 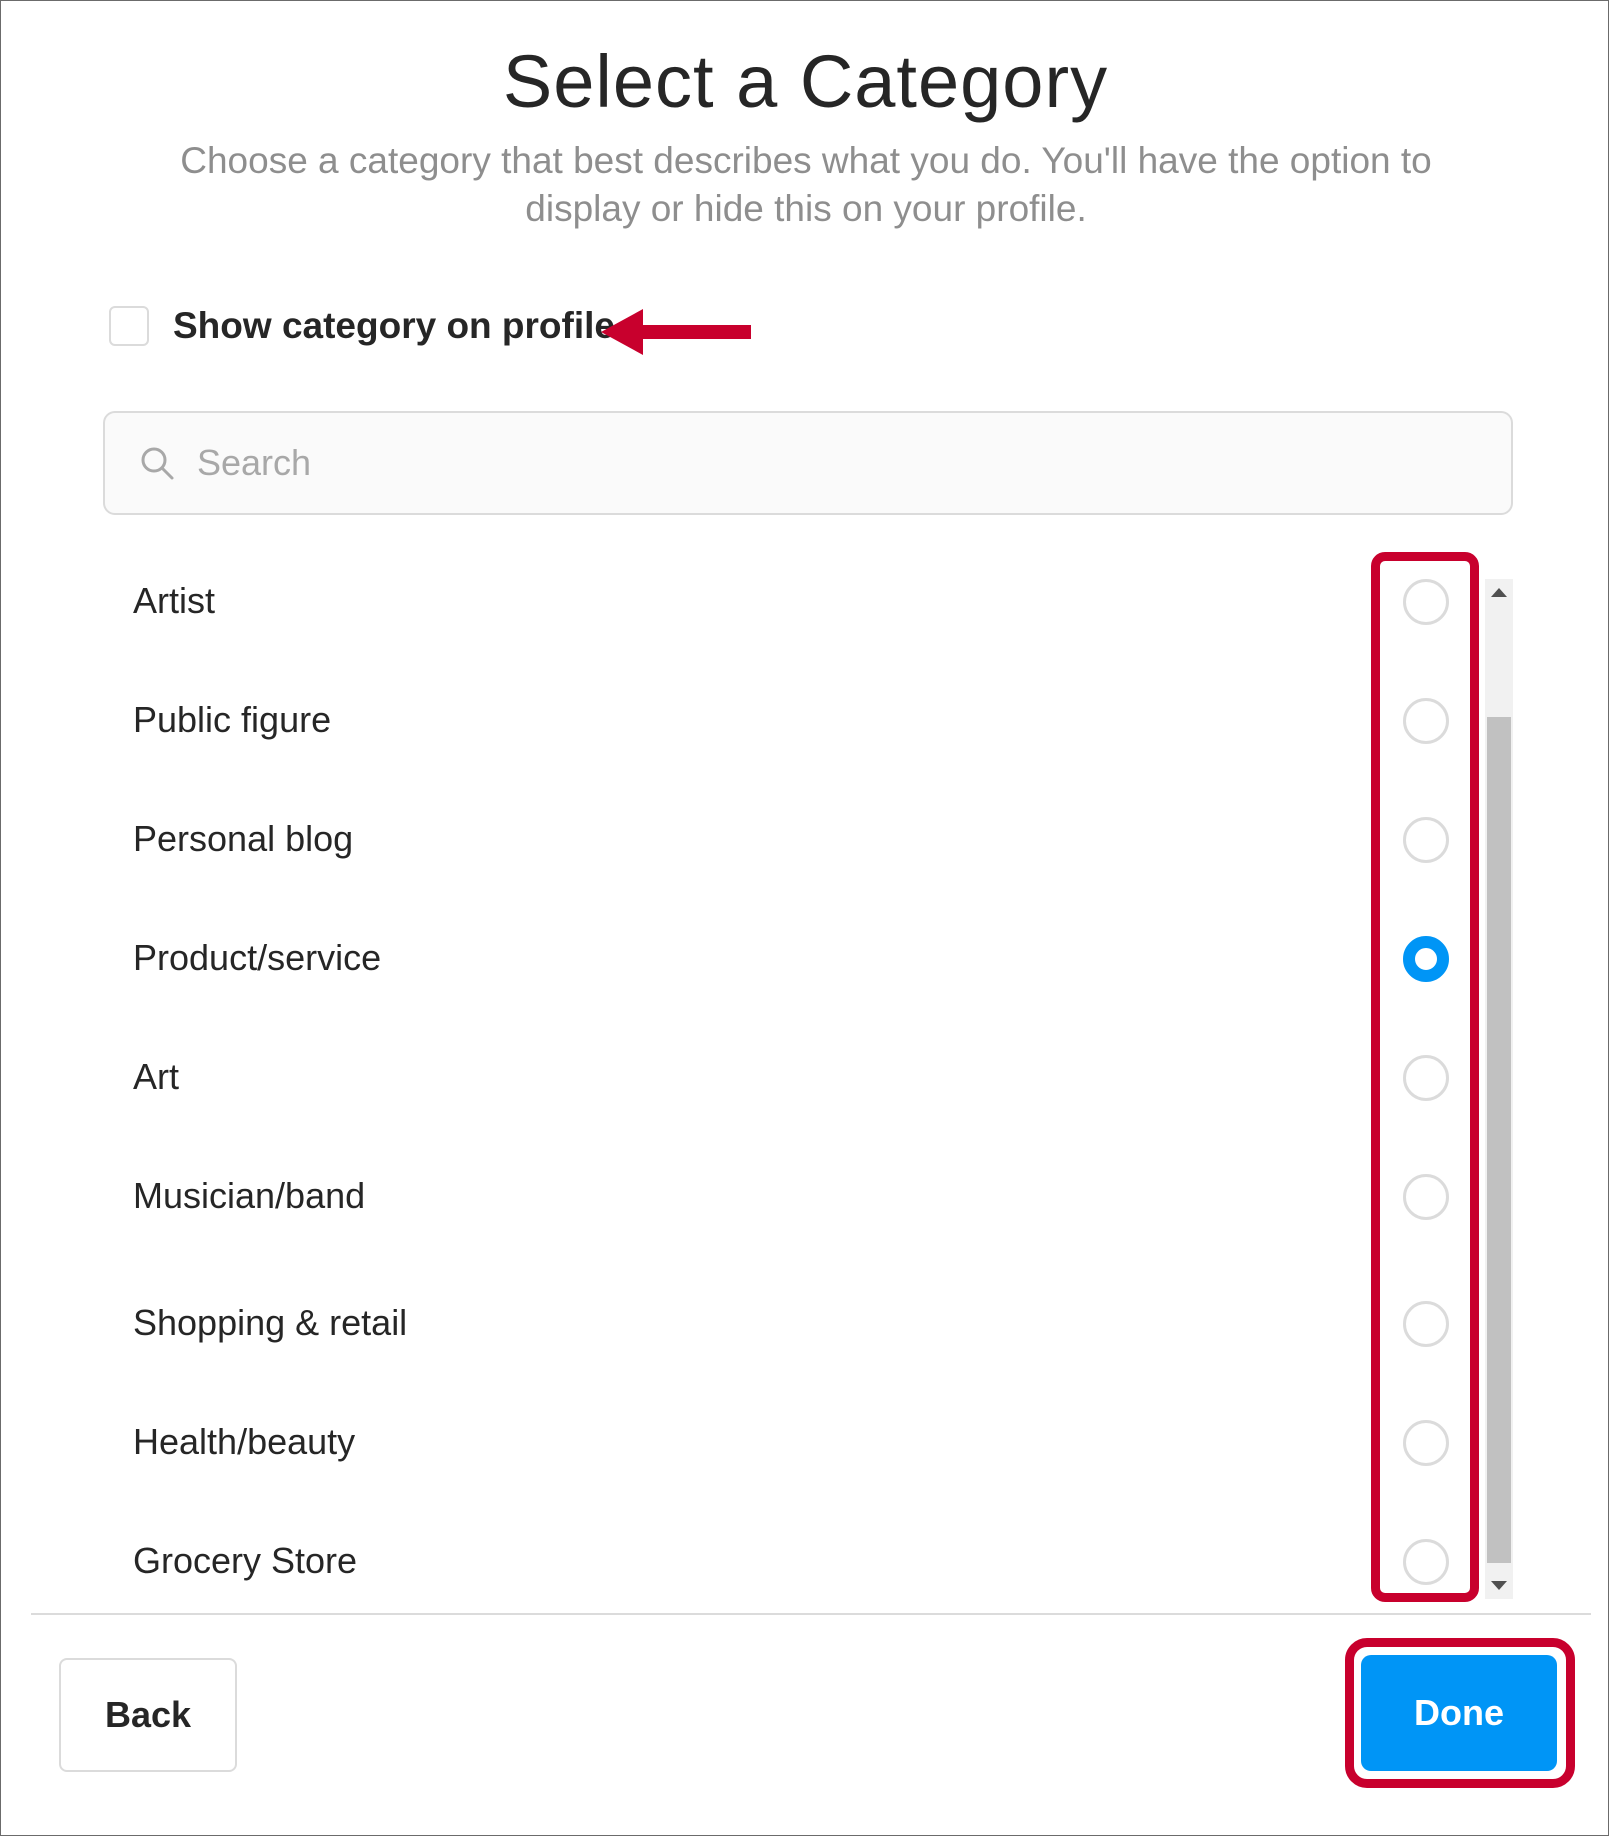 What do you see at coordinates (129, 326) in the screenshot?
I see `show-category-checkbox` at bounding box center [129, 326].